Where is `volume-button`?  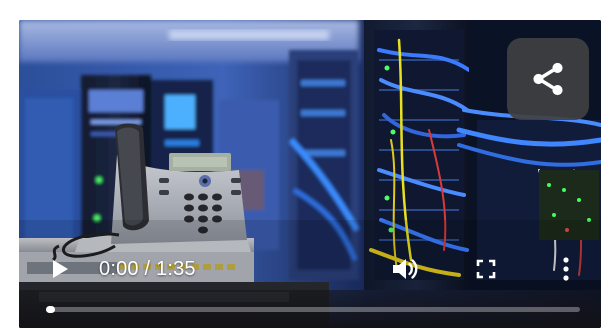
volume-button is located at coordinates (405, 269).